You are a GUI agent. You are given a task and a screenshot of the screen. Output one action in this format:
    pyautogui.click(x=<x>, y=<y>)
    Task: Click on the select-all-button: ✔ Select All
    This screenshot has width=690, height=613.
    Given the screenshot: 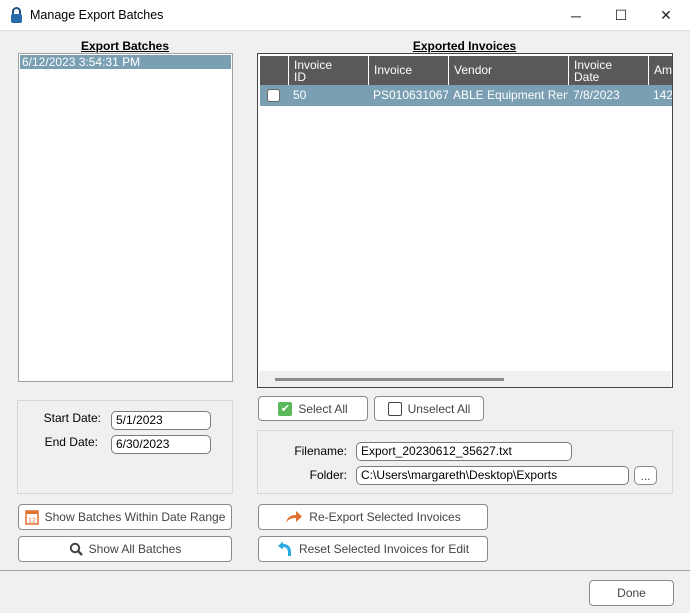 What is the action you would take?
    pyautogui.click(x=313, y=408)
    